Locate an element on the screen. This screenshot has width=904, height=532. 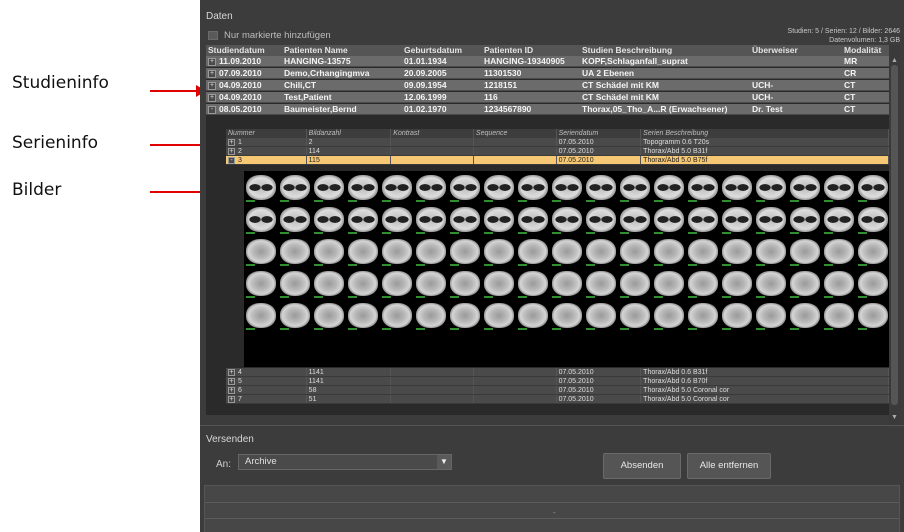
destination-select: Archive ▼ is located at coordinates (345, 462).